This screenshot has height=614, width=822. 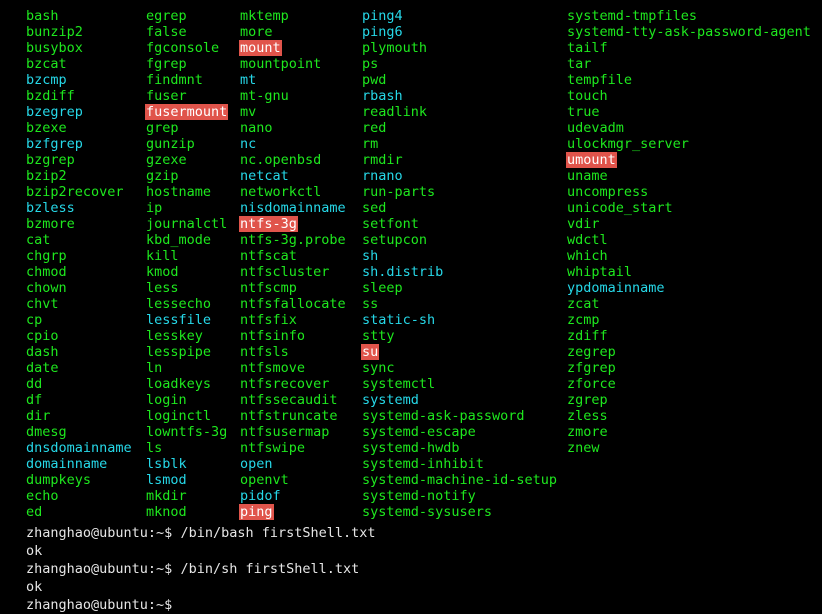 What do you see at coordinates (459, 96) in the screenshot?
I see `completion-item: rbash` at bounding box center [459, 96].